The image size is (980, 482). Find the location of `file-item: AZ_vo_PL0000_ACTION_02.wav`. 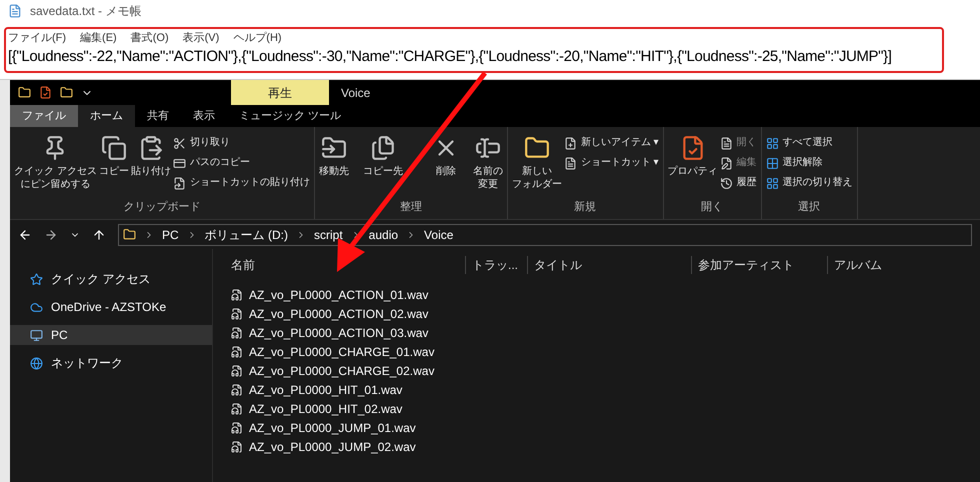

file-item: AZ_vo_PL0000_ACTION_02.wav is located at coordinates (605, 313).